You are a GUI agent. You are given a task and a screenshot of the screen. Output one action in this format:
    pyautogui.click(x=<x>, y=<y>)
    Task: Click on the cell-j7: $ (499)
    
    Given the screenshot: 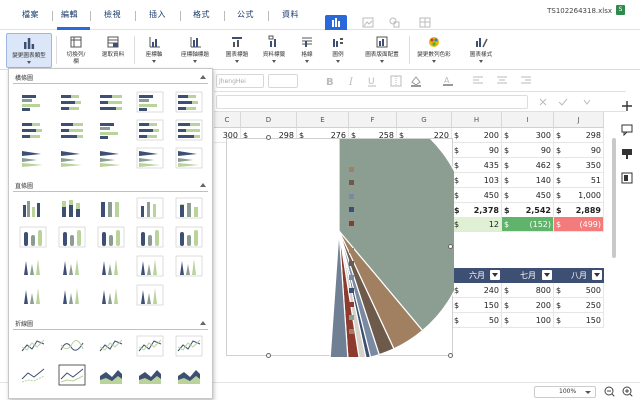 What is the action you would take?
    pyautogui.click(x=579, y=224)
    